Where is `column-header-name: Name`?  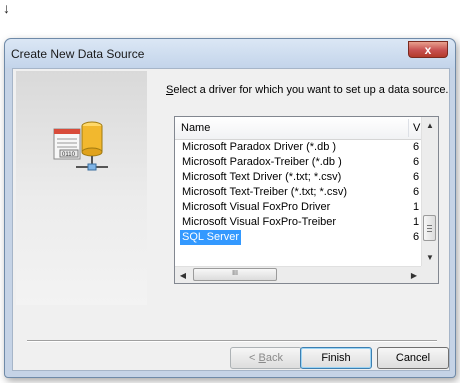
column-header-name: Name is located at coordinates (195, 128).